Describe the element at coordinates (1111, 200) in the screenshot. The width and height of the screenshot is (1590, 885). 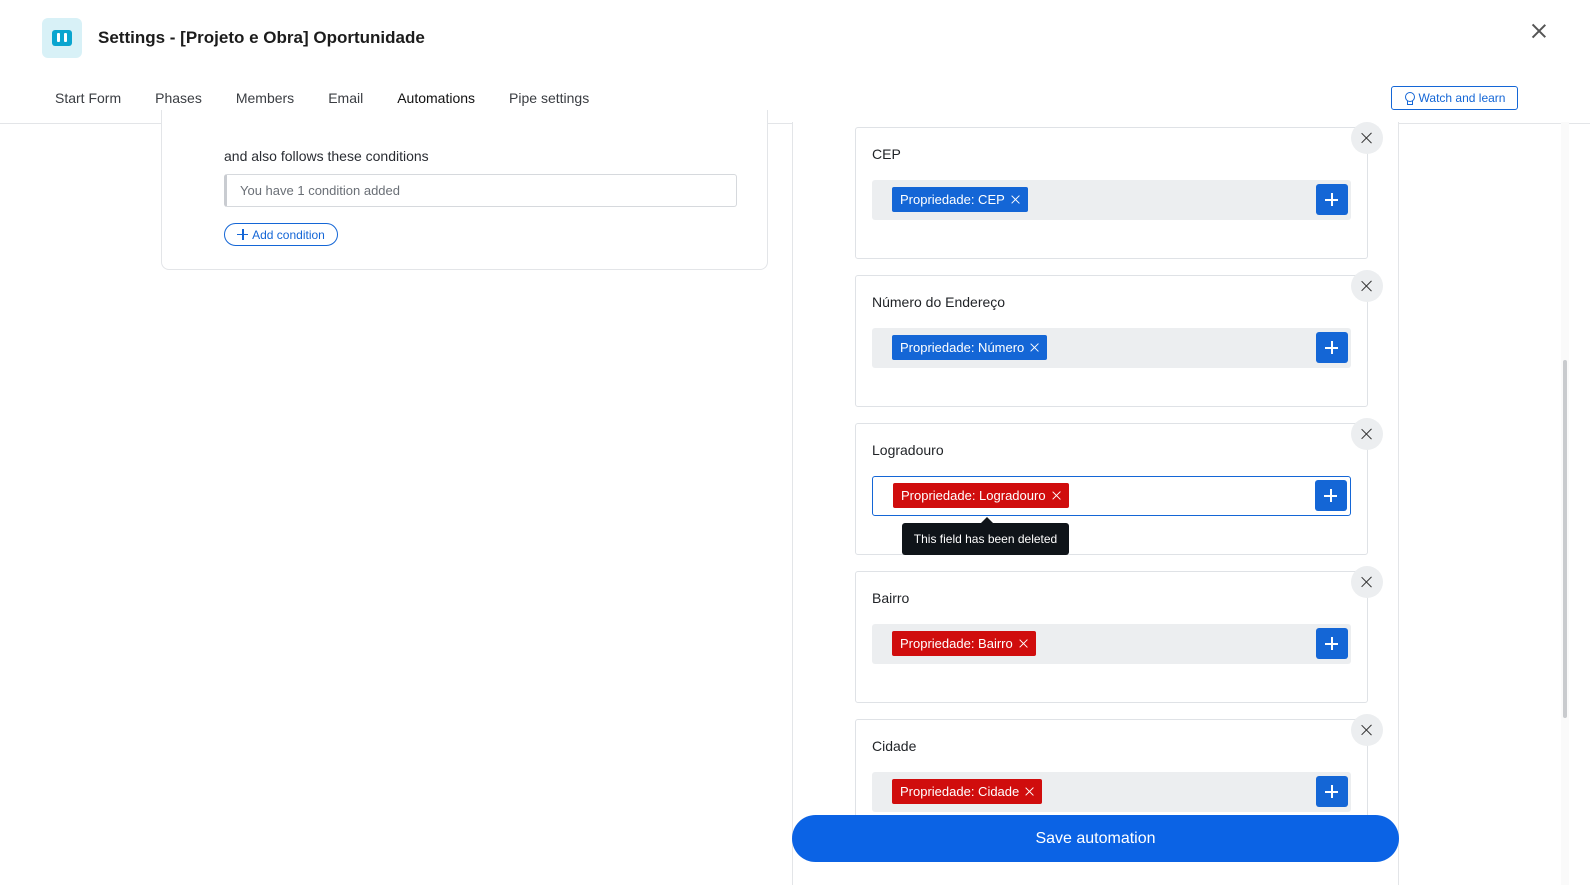
I see `field-value-box: Propriedade: CEP` at that location.